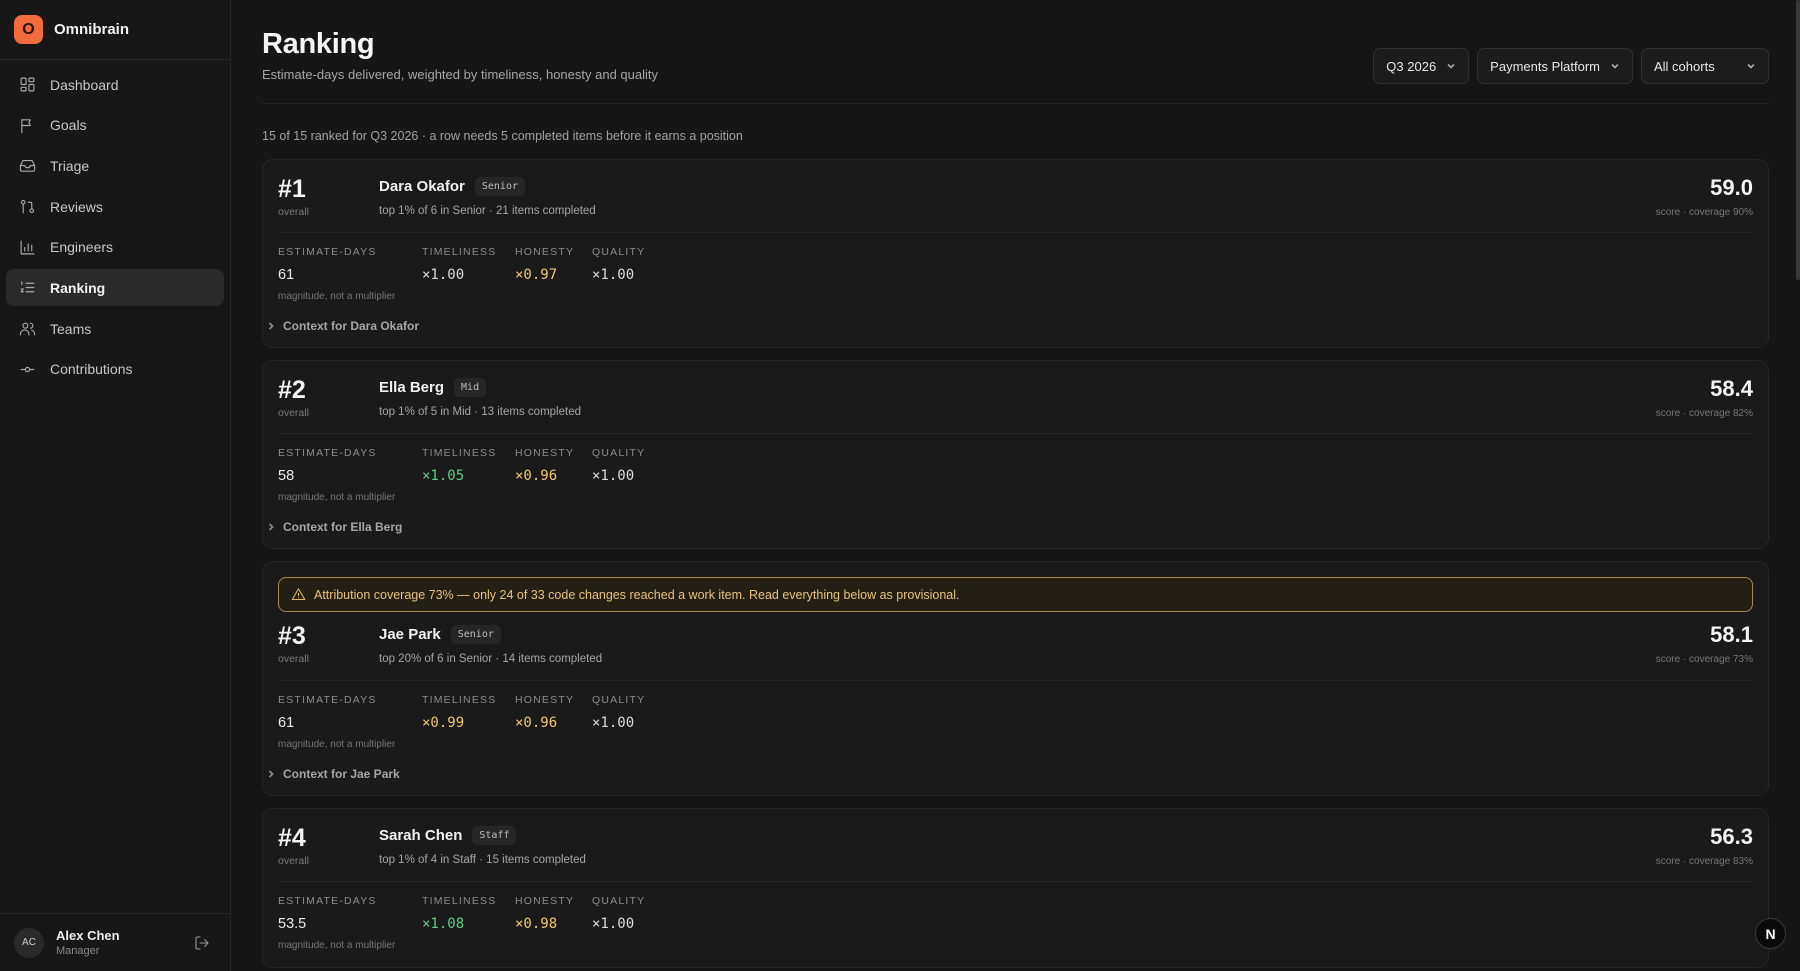  I want to click on engineer-name-row: Sarah Chen Staff, so click(448, 835).